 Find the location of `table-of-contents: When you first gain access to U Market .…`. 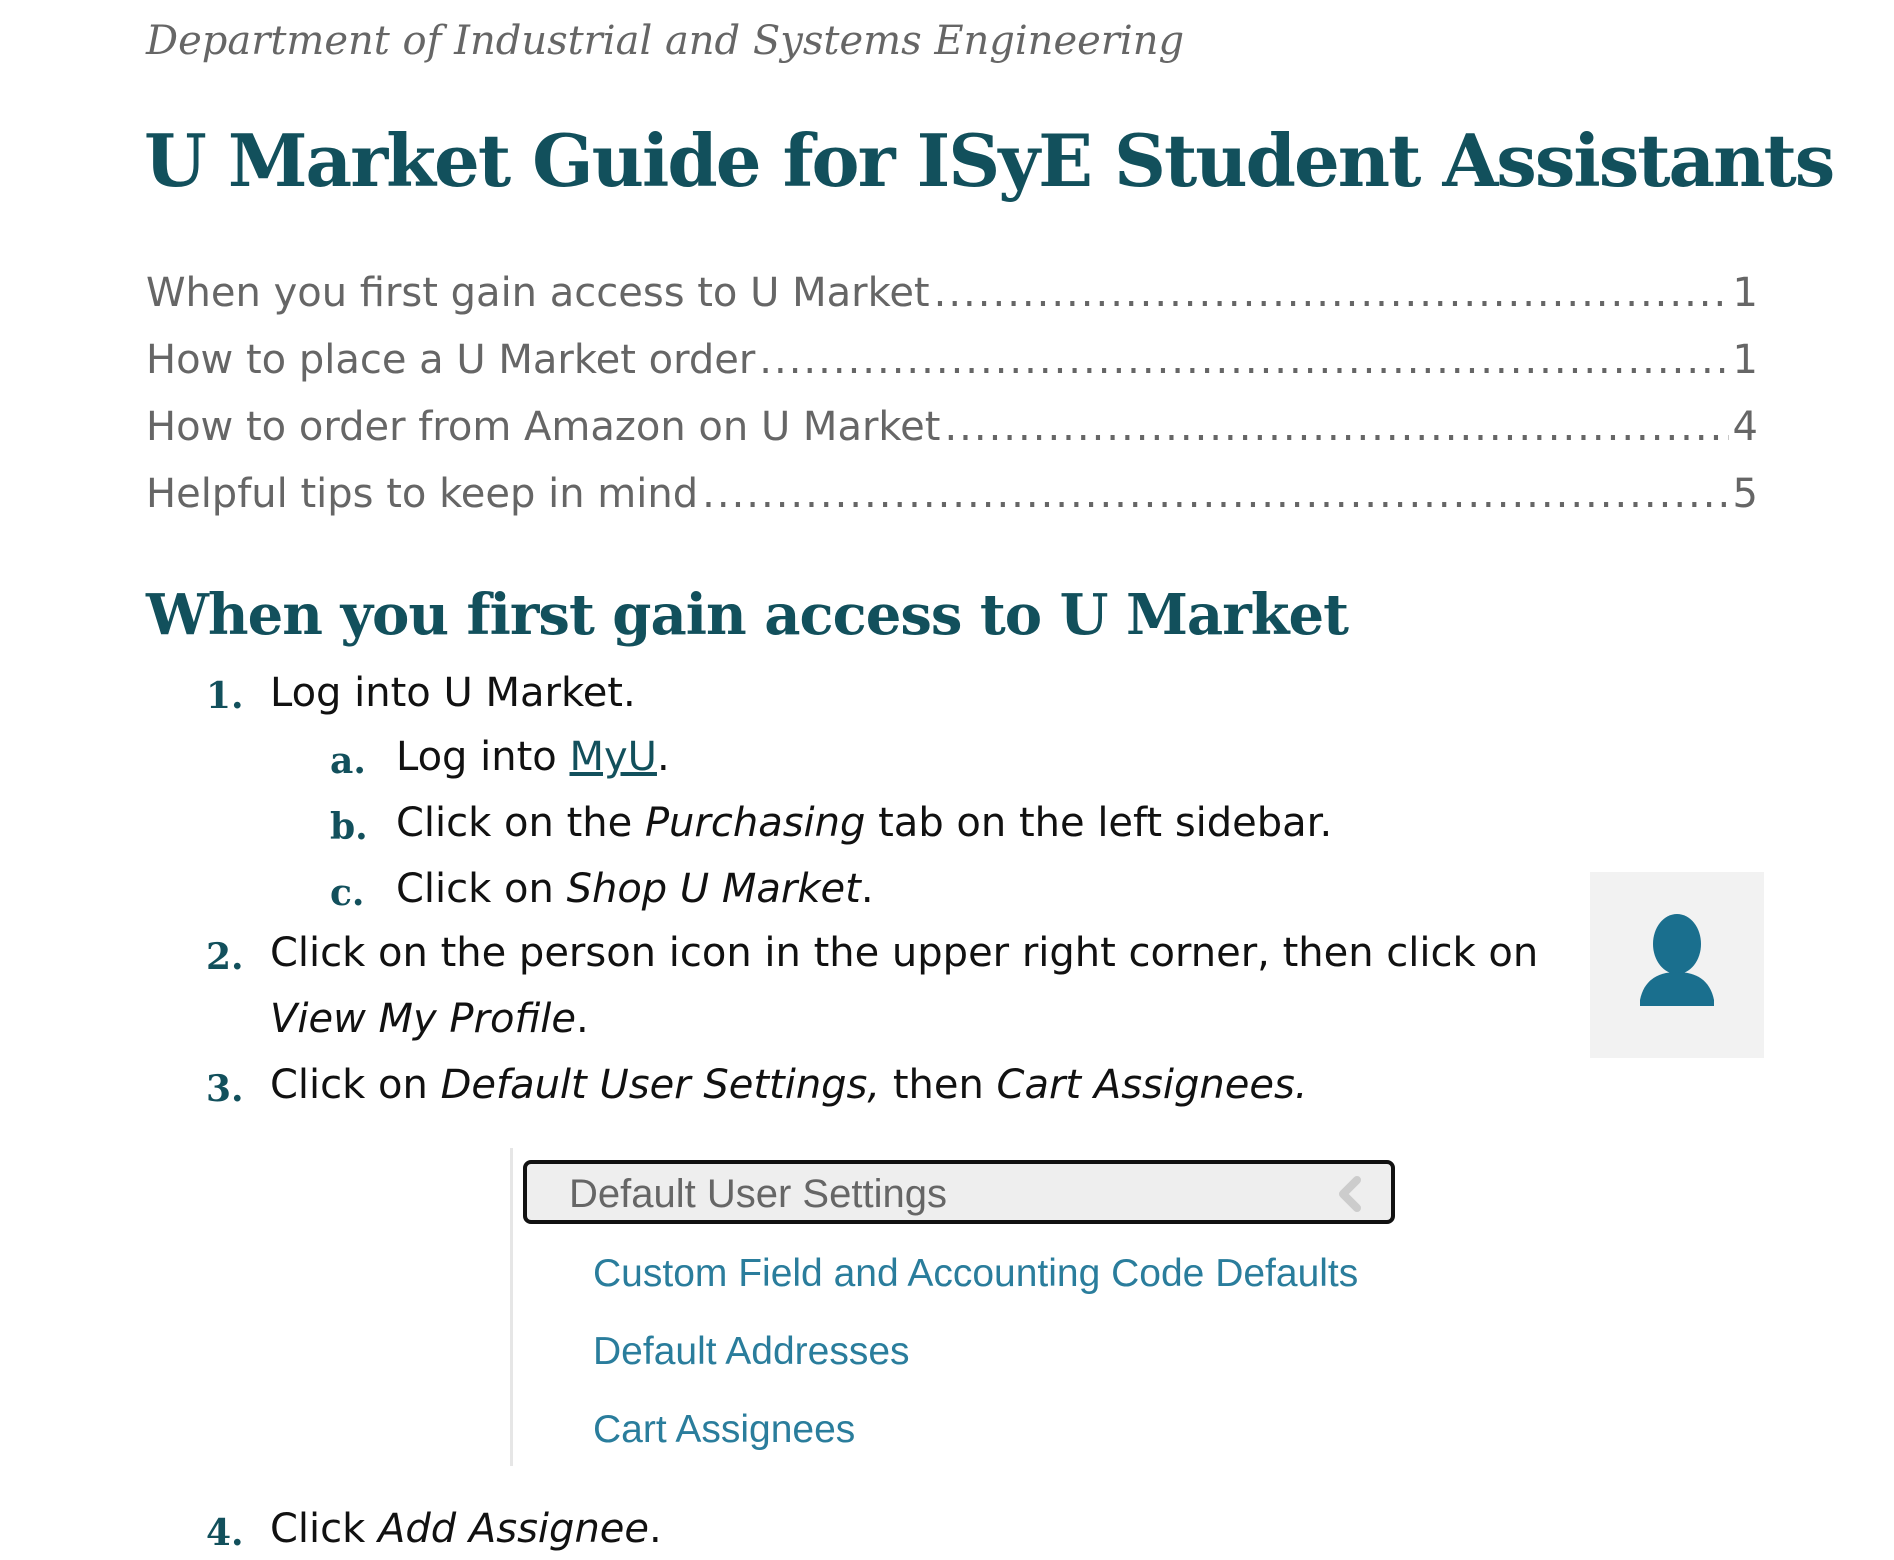

table-of-contents: When you first gain access to U Market .… is located at coordinates (952, 404).